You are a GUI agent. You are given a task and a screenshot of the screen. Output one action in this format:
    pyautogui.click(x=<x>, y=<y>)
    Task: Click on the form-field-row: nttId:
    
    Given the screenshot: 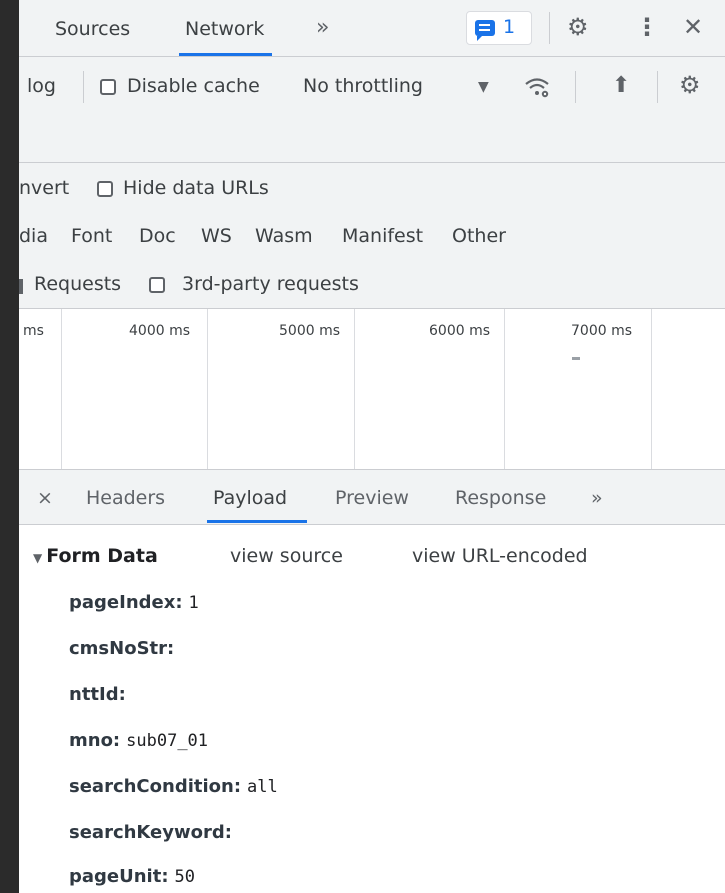 What is the action you would take?
    pyautogui.click(x=100, y=694)
    